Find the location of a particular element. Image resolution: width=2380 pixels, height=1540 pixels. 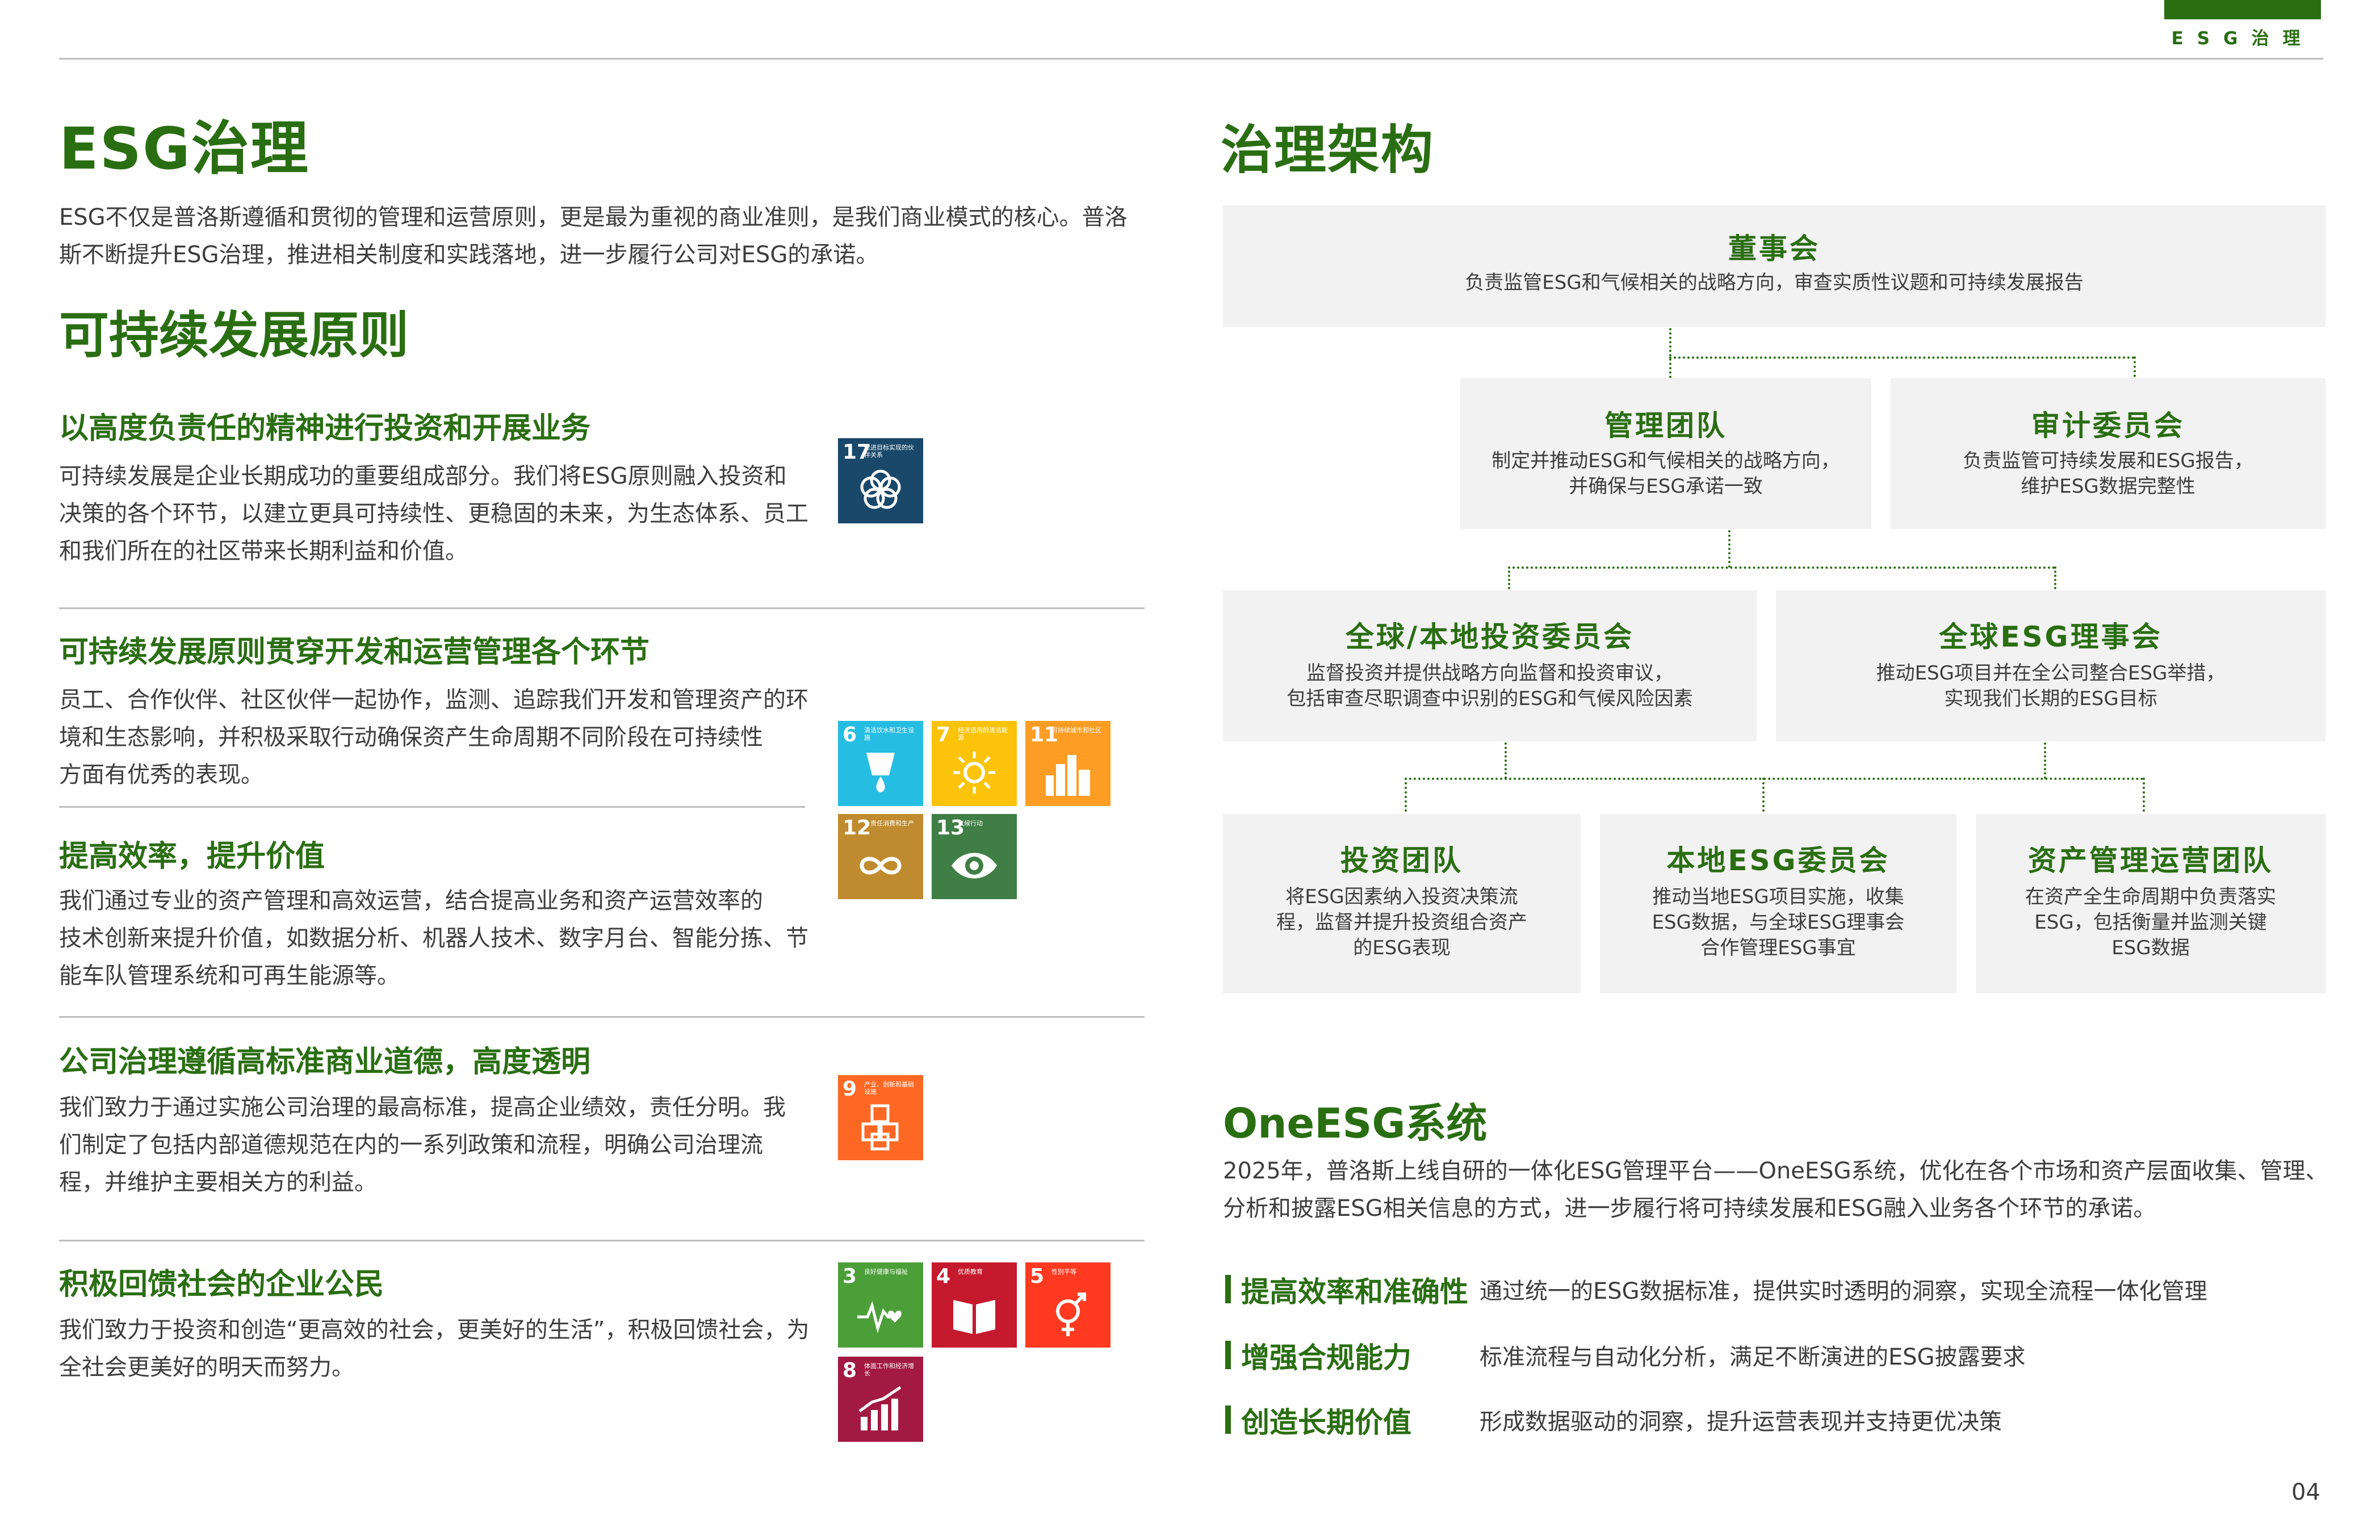

invest-team-desc: 将ESG因素纳入投资决策流 程，监督并提升投资组合资产 的ESG表现 is located at coordinates (1402, 923).